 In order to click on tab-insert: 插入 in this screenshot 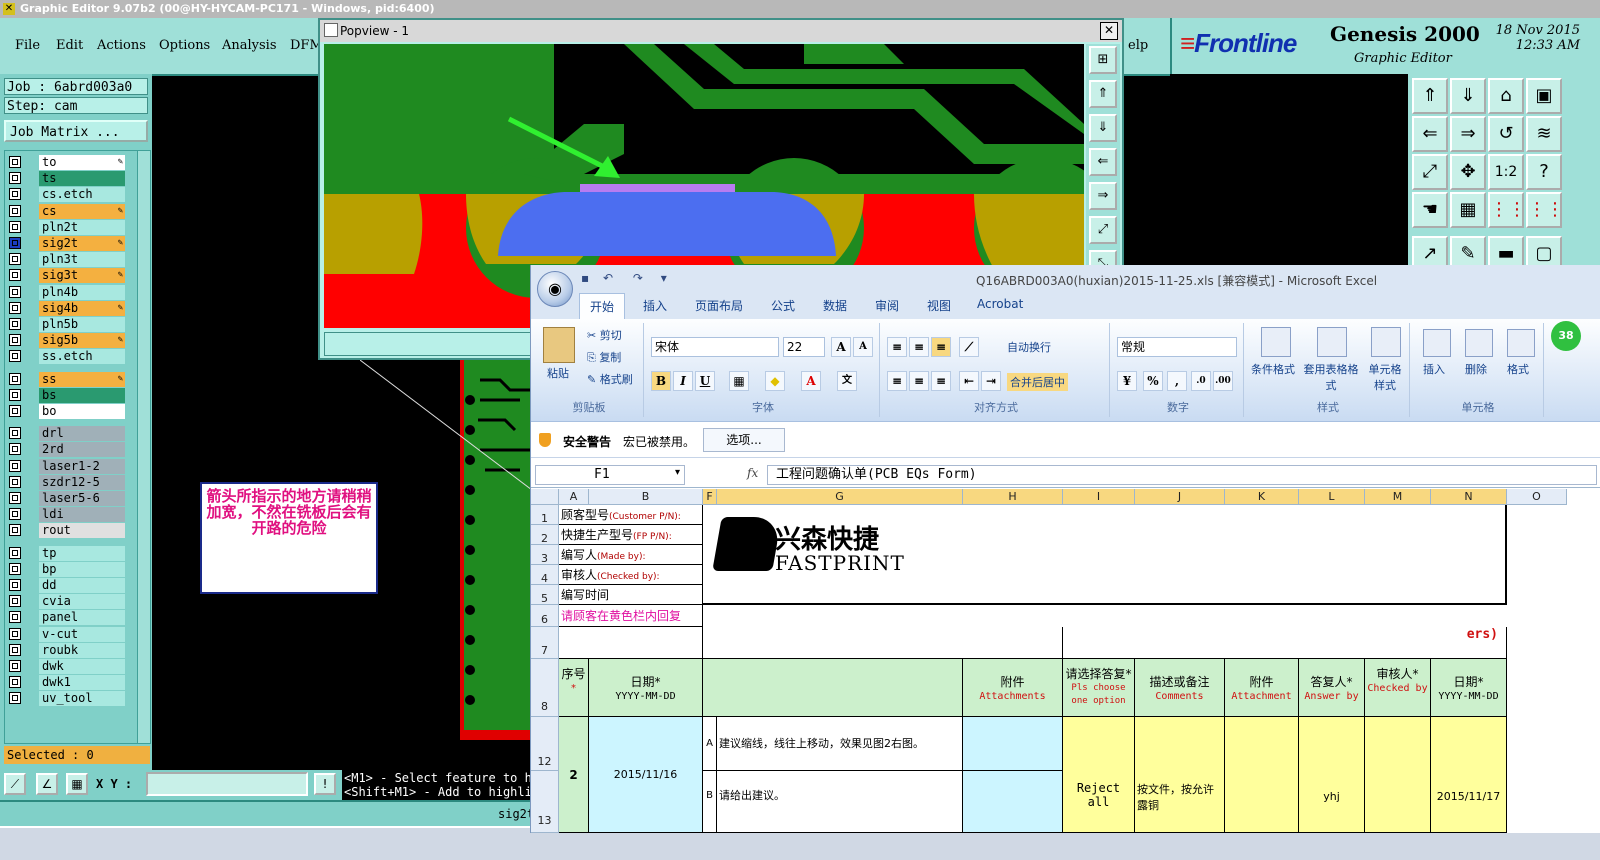, I will do `click(655, 305)`.